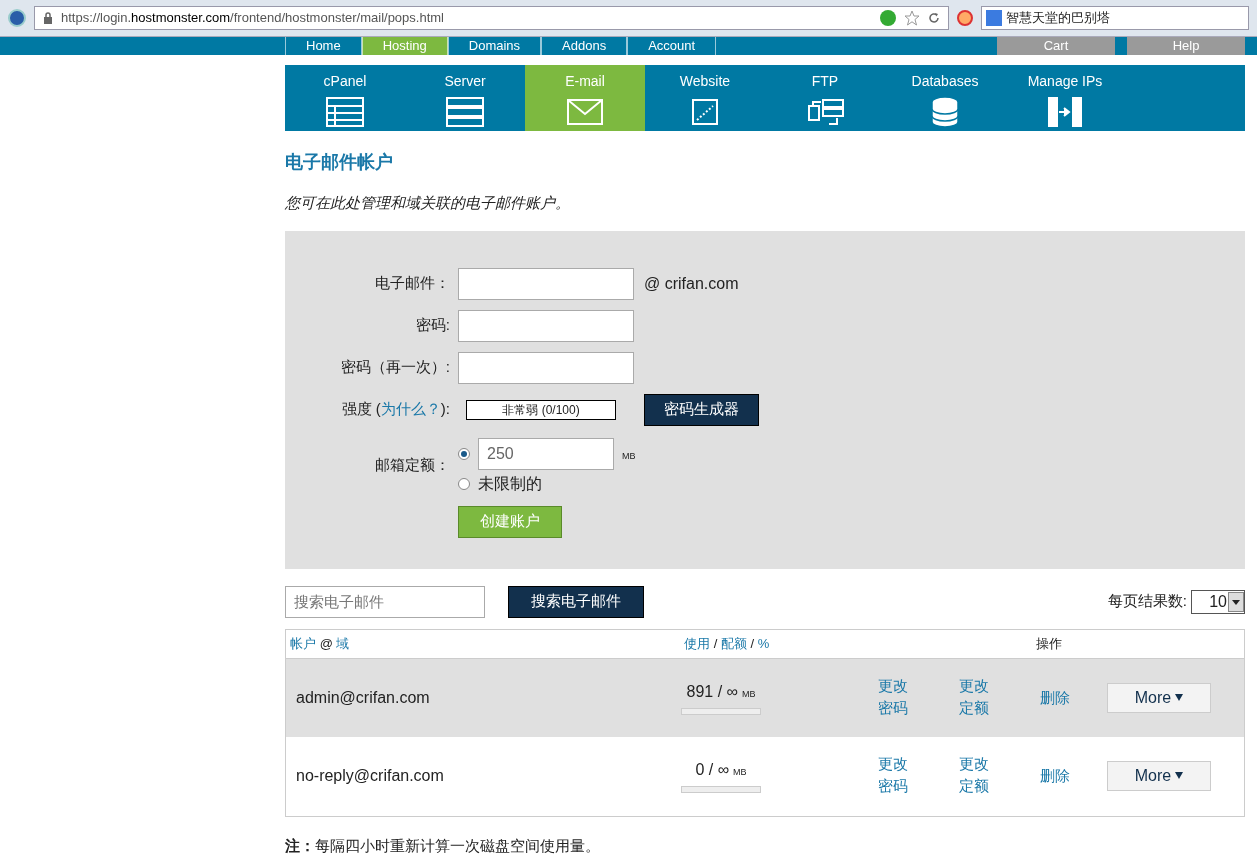  I want to click on nav-tab: Addons, so click(584, 46).